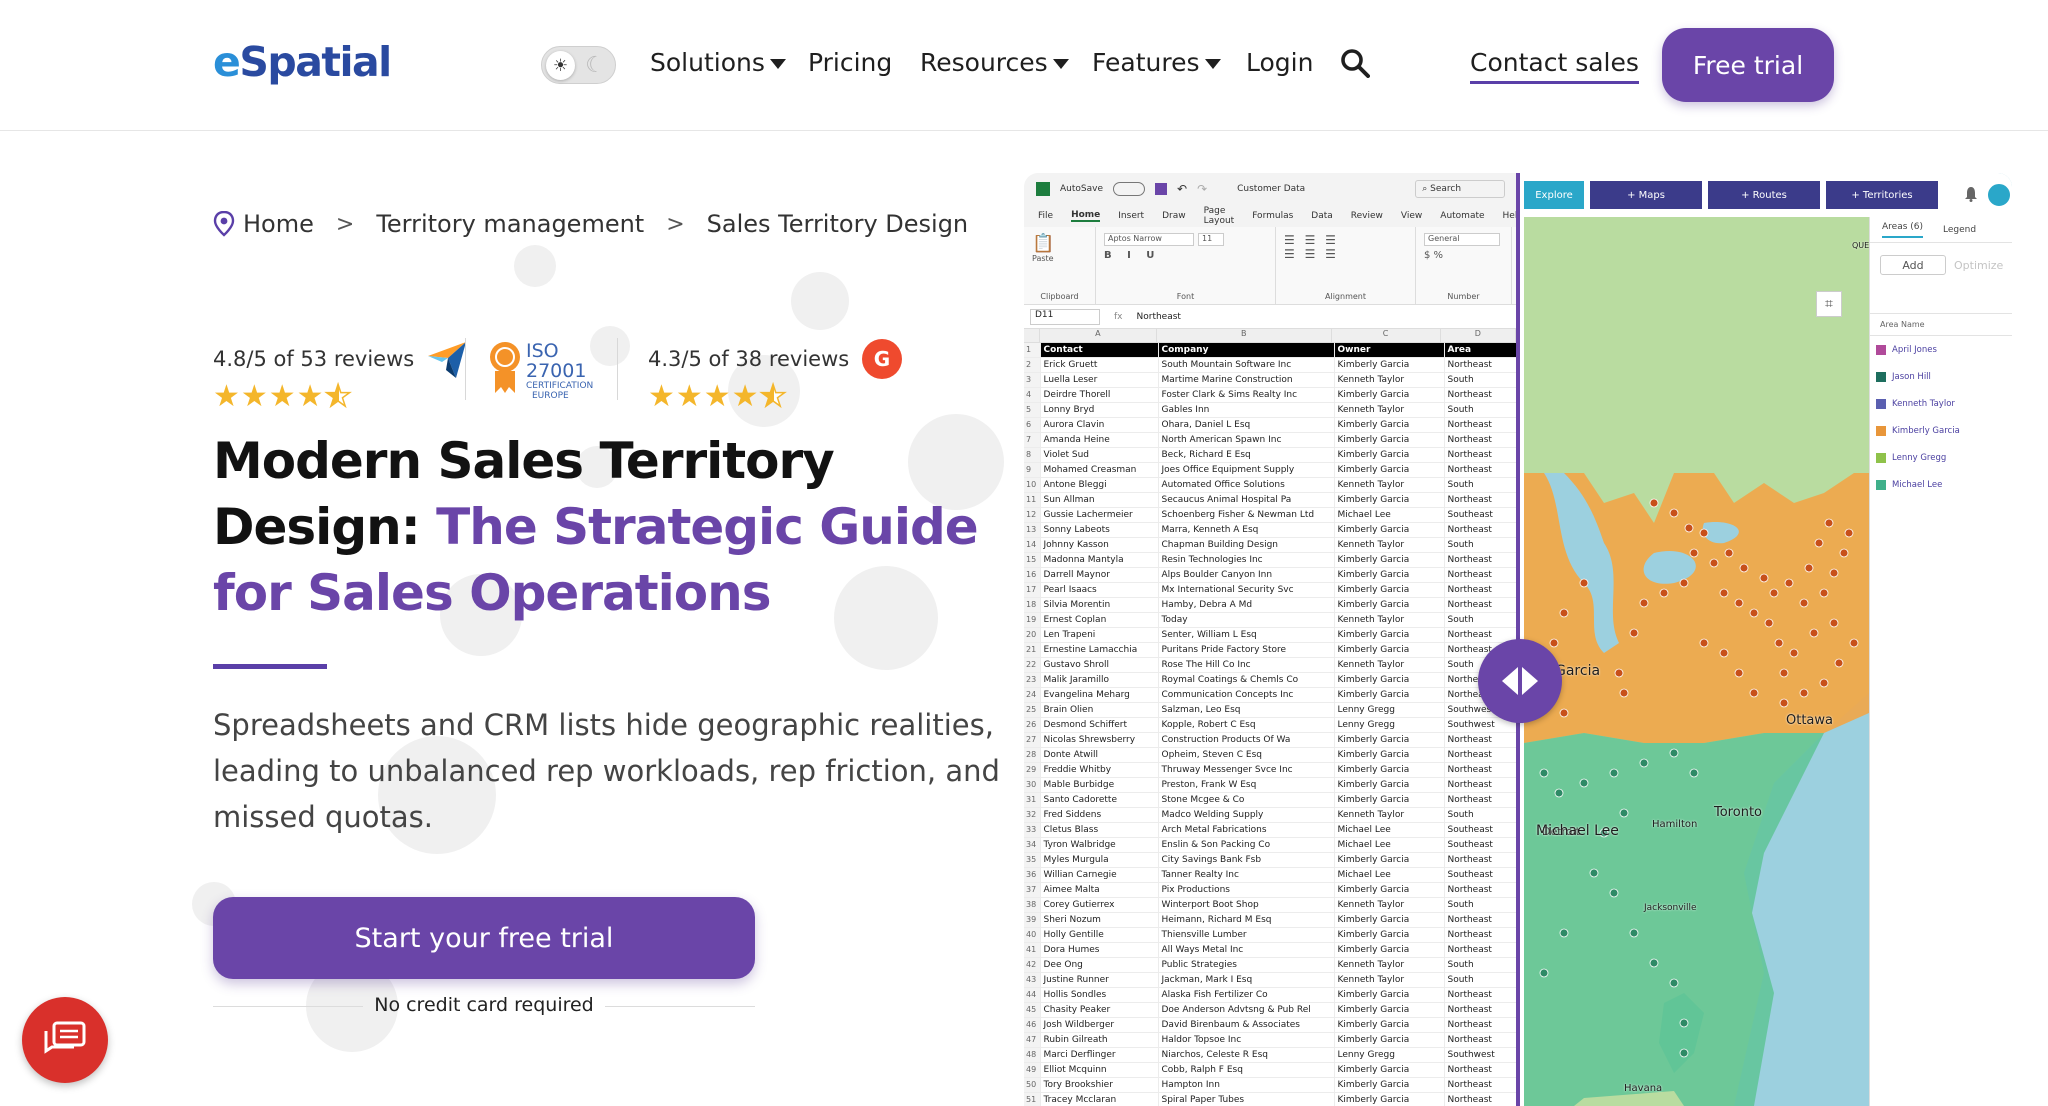  I want to click on table-cell: Tanner Realty Inc, so click(1246, 875).